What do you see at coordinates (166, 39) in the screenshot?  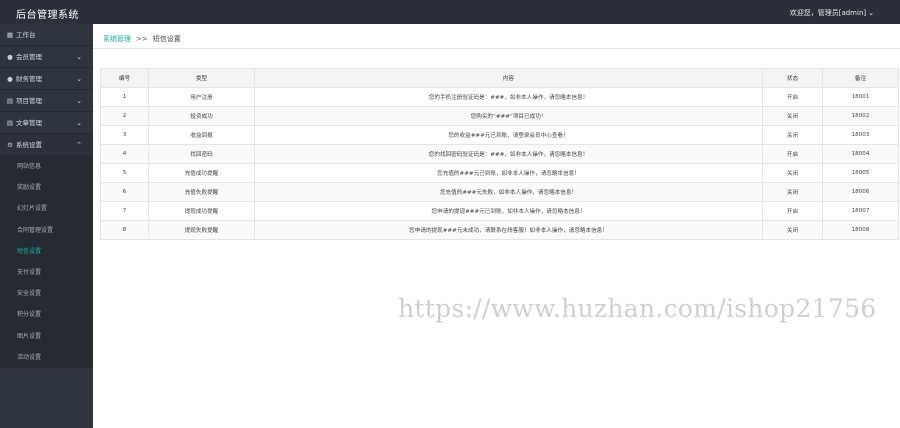 I see `breadcrumb-current: 短信设置` at bounding box center [166, 39].